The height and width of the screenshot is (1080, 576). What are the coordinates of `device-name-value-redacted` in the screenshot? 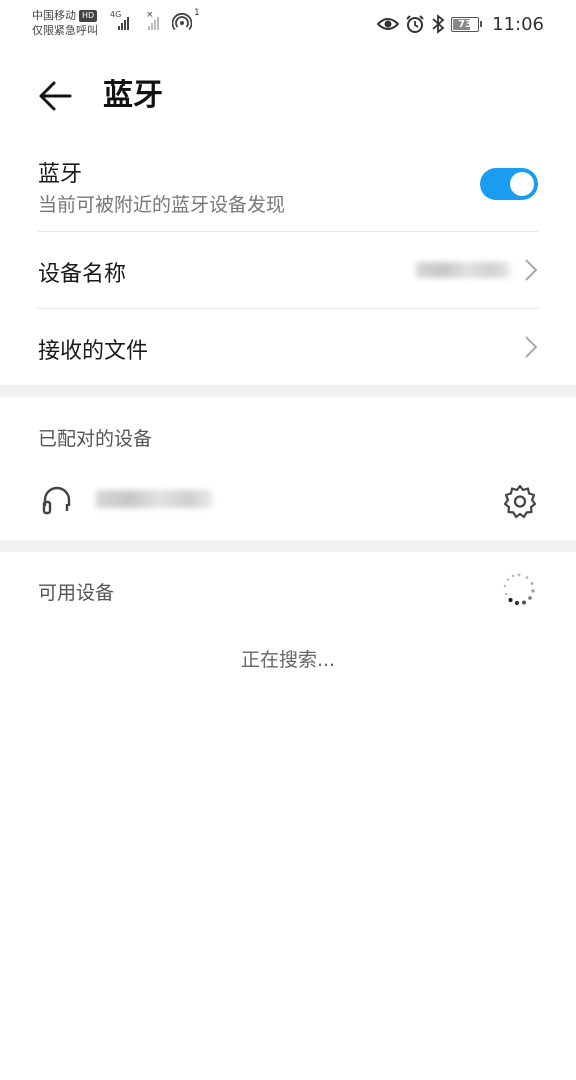 It's located at (463, 270).